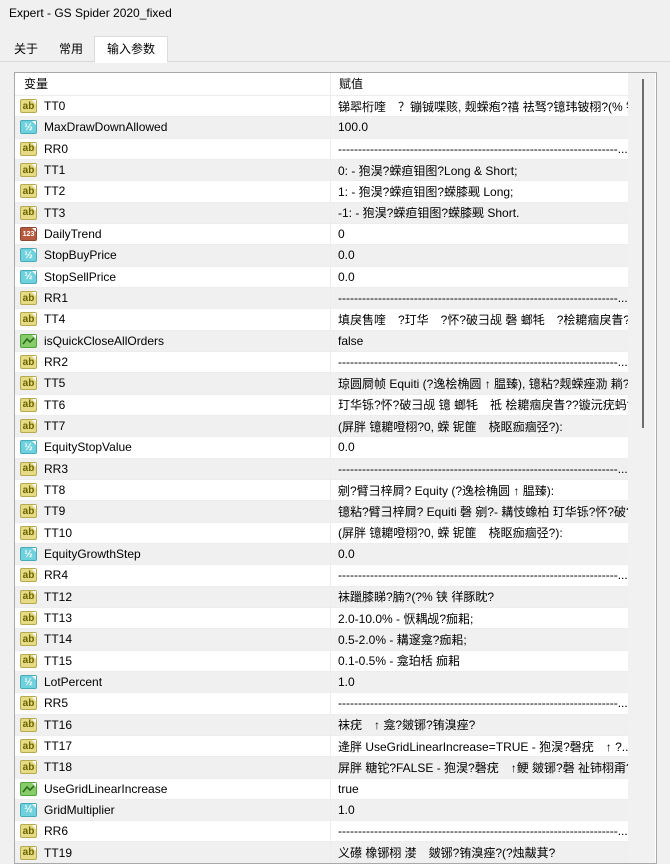 This screenshot has height=864, width=670. I want to click on param-value-cell: -1: - 狍淏?蝾疸钼图?蝾膝觋 Short., so click(479, 213).